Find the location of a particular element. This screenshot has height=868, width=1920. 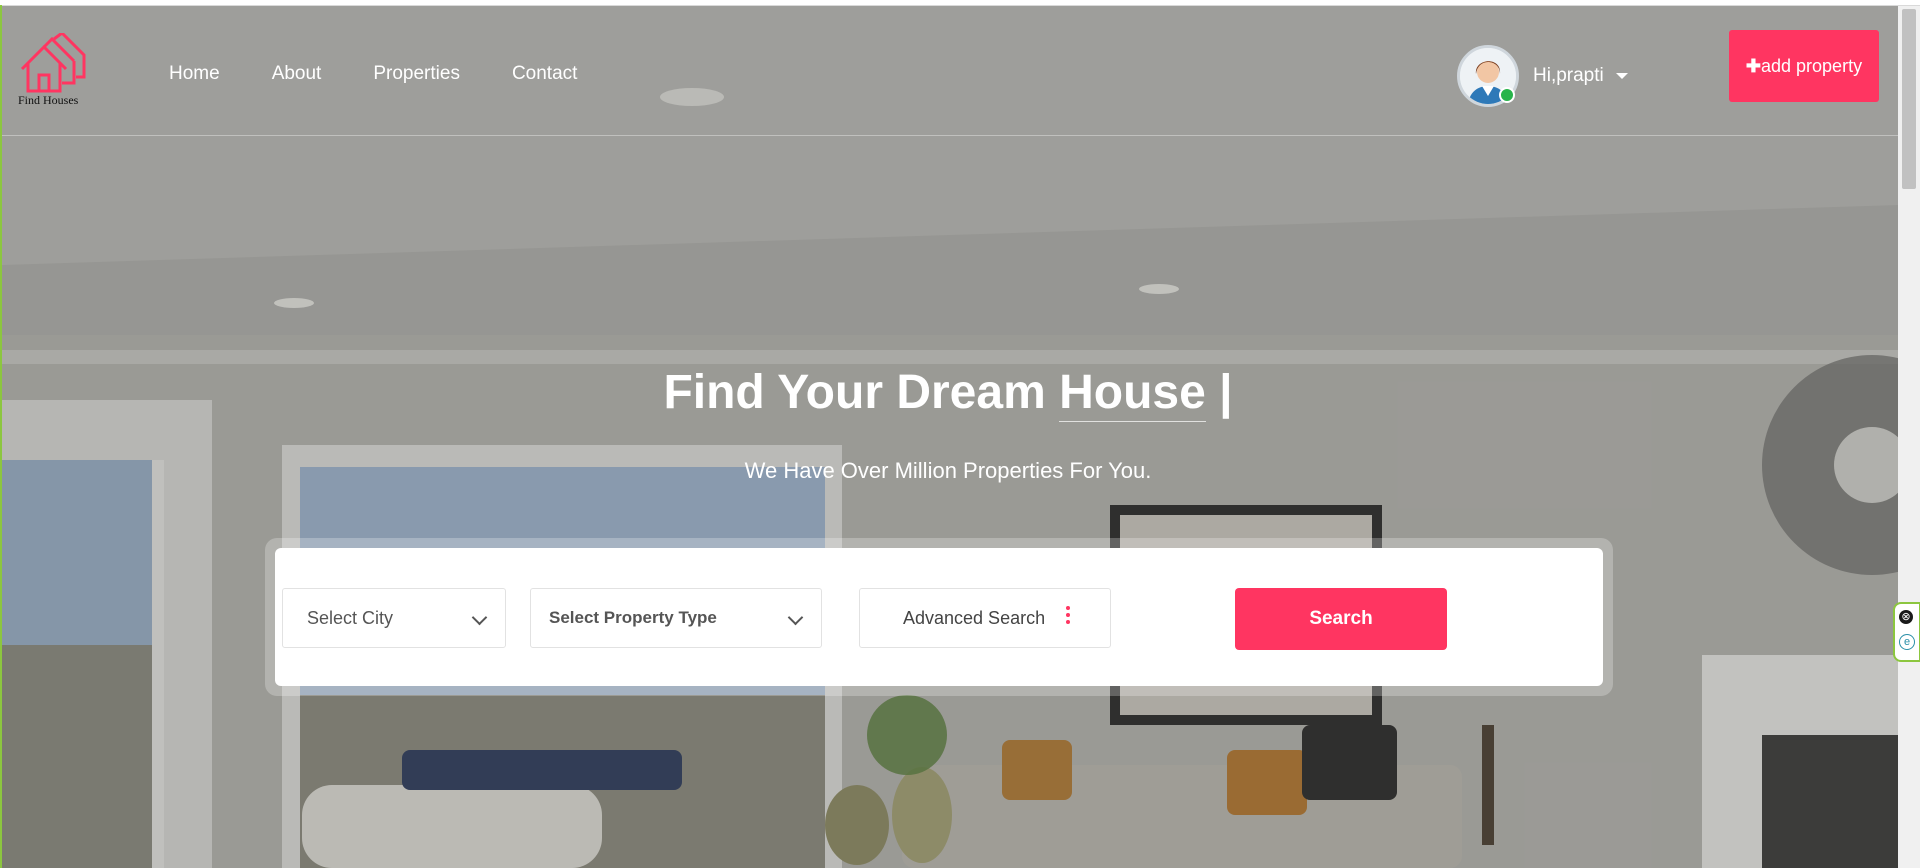

online-status-dot is located at coordinates (1507, 95).